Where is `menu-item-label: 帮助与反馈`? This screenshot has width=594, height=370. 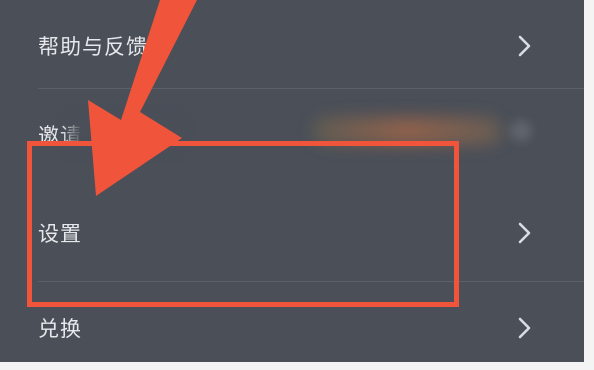 menu-item-label: 帮助与反馈 is located at coordinates (93, 47).